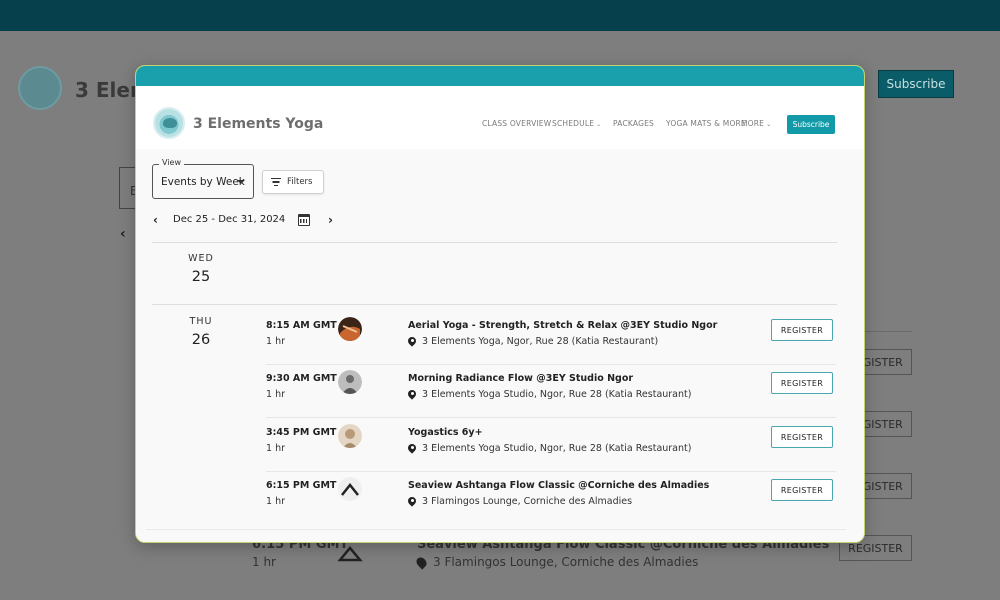 This screenshot has height=600, width=1000. What do you see at coordinates (241, 182) in the screenshot?
I see `caret-down-icon` at bounding box center [241, 182].